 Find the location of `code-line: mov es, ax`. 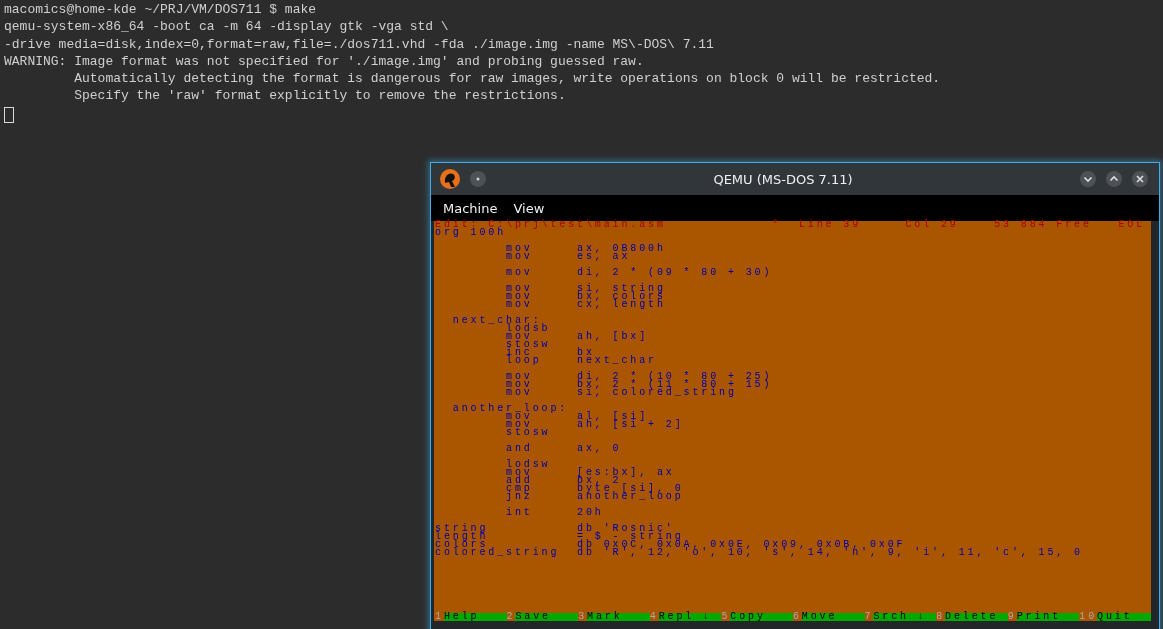

code-line: mov es, ax is located at coordinates (568, 257).